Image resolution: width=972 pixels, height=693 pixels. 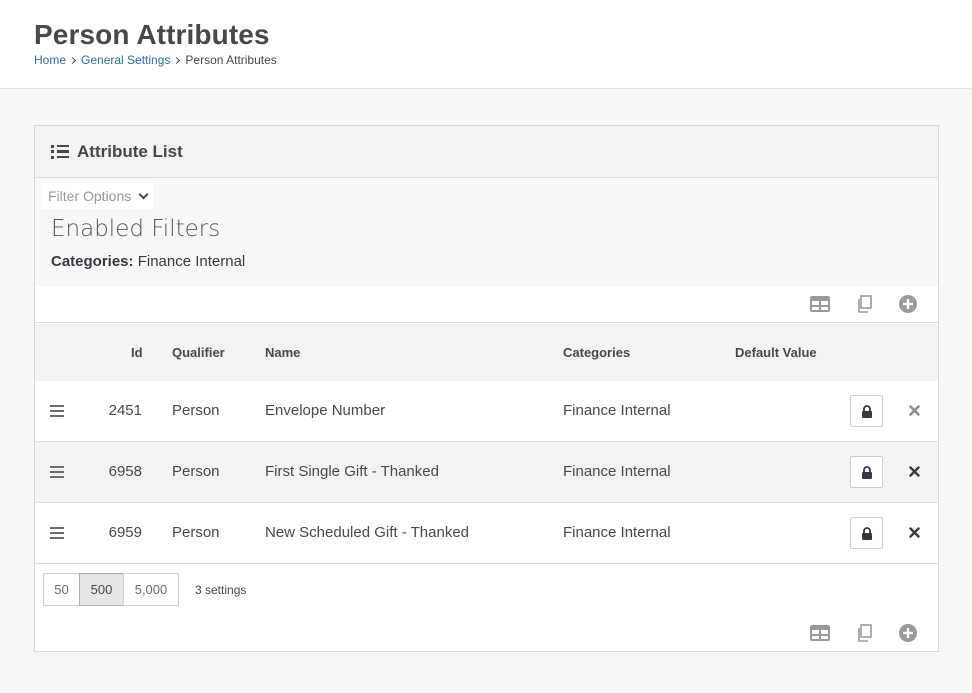 What do you see at coordinates (60, 151) in the screenshot?
I see `list-icon` at bounding box center [60, 151].